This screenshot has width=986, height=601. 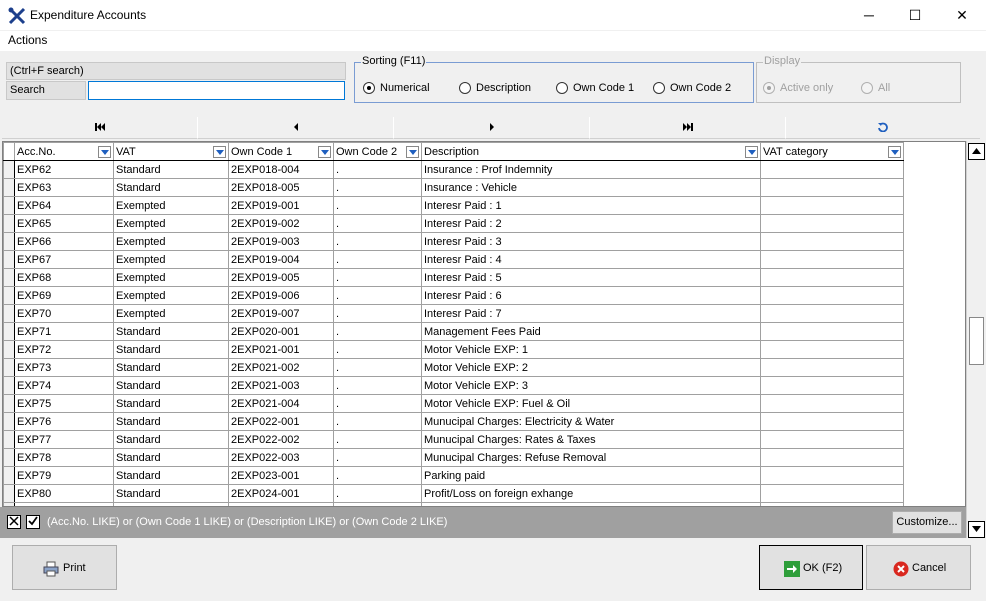 What do you see at coordinates (281, 493) in the screenshot?
I see `own-code-1-cell: 2EXP024-001` at bounding box center [281, 493].